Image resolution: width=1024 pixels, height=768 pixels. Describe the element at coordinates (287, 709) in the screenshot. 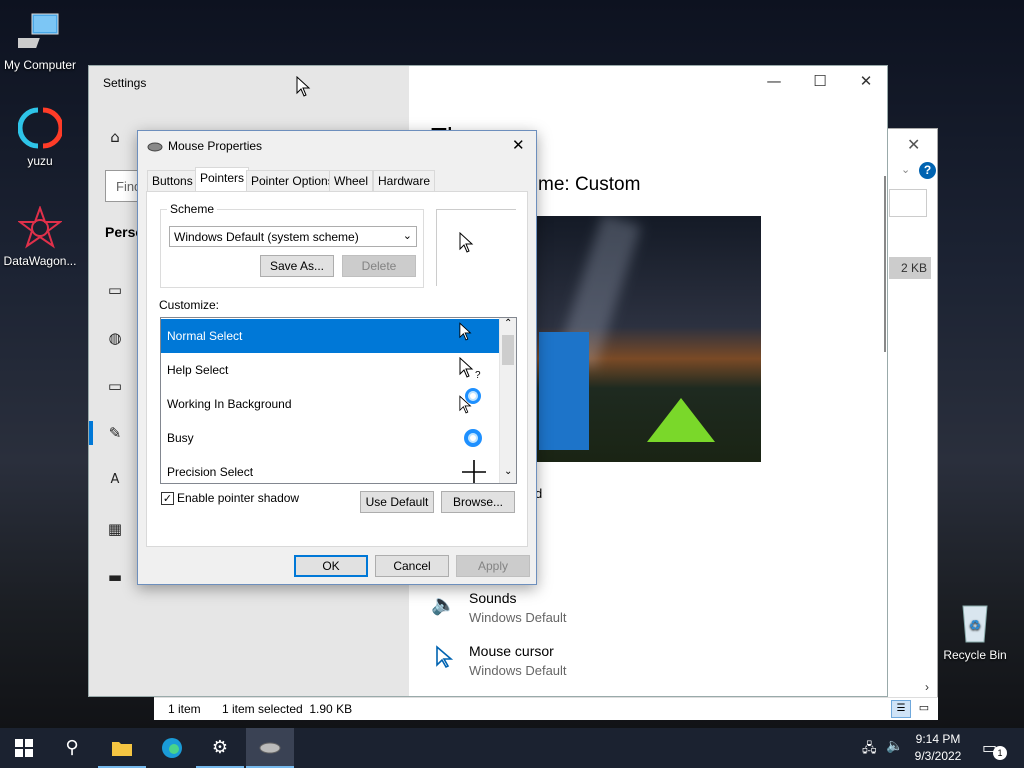

I see `status-selection: 1 item selected 1.90 KB` at that location.